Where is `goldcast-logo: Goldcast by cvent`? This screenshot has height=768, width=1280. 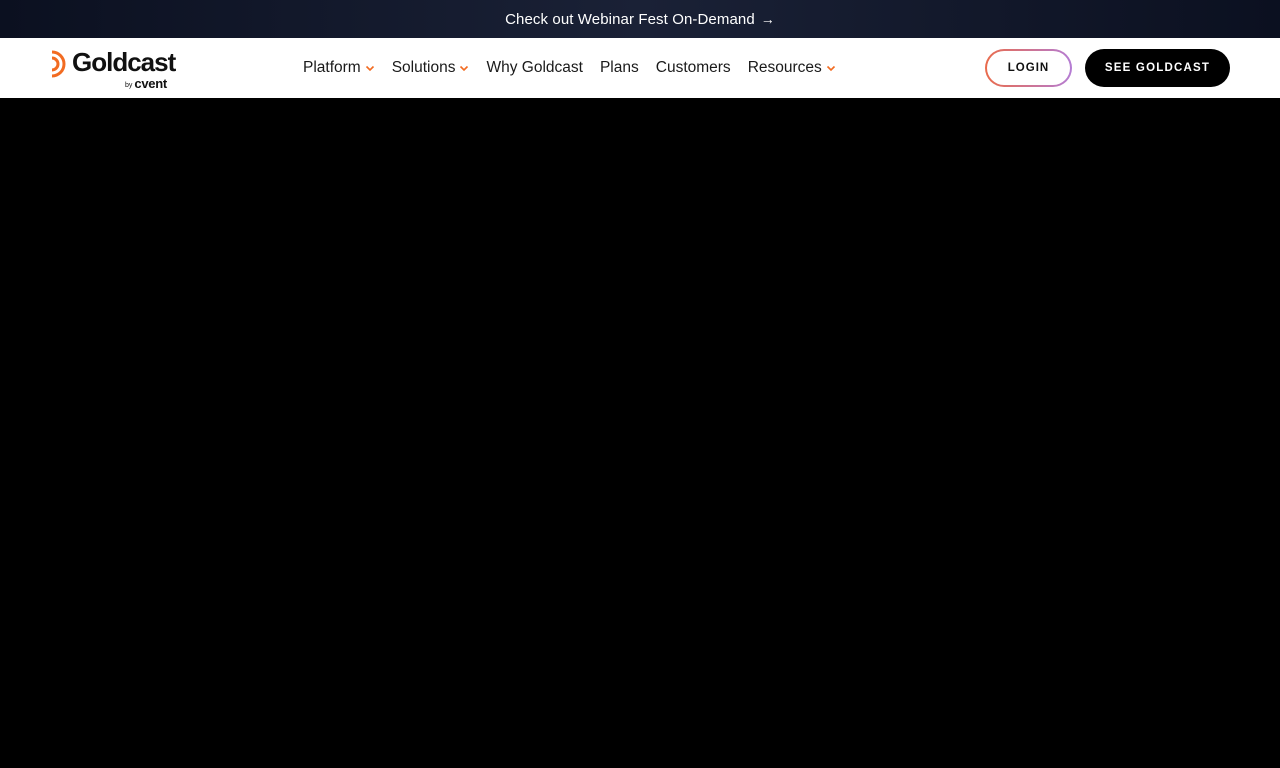 goldcast-logo: Goldcast by cvent is located at coordinates (116, 69).